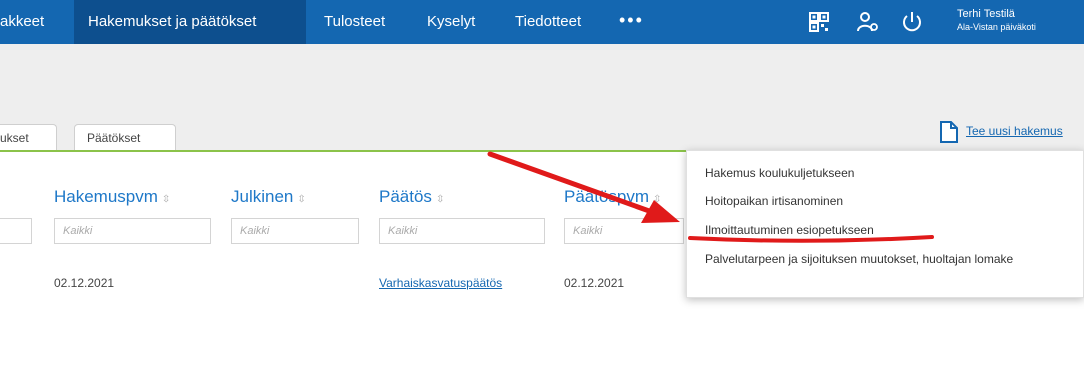 Image resolution: width=1084 pixels, height=380 pixels. I want to click on user-settings-icon, so click(868, 22).